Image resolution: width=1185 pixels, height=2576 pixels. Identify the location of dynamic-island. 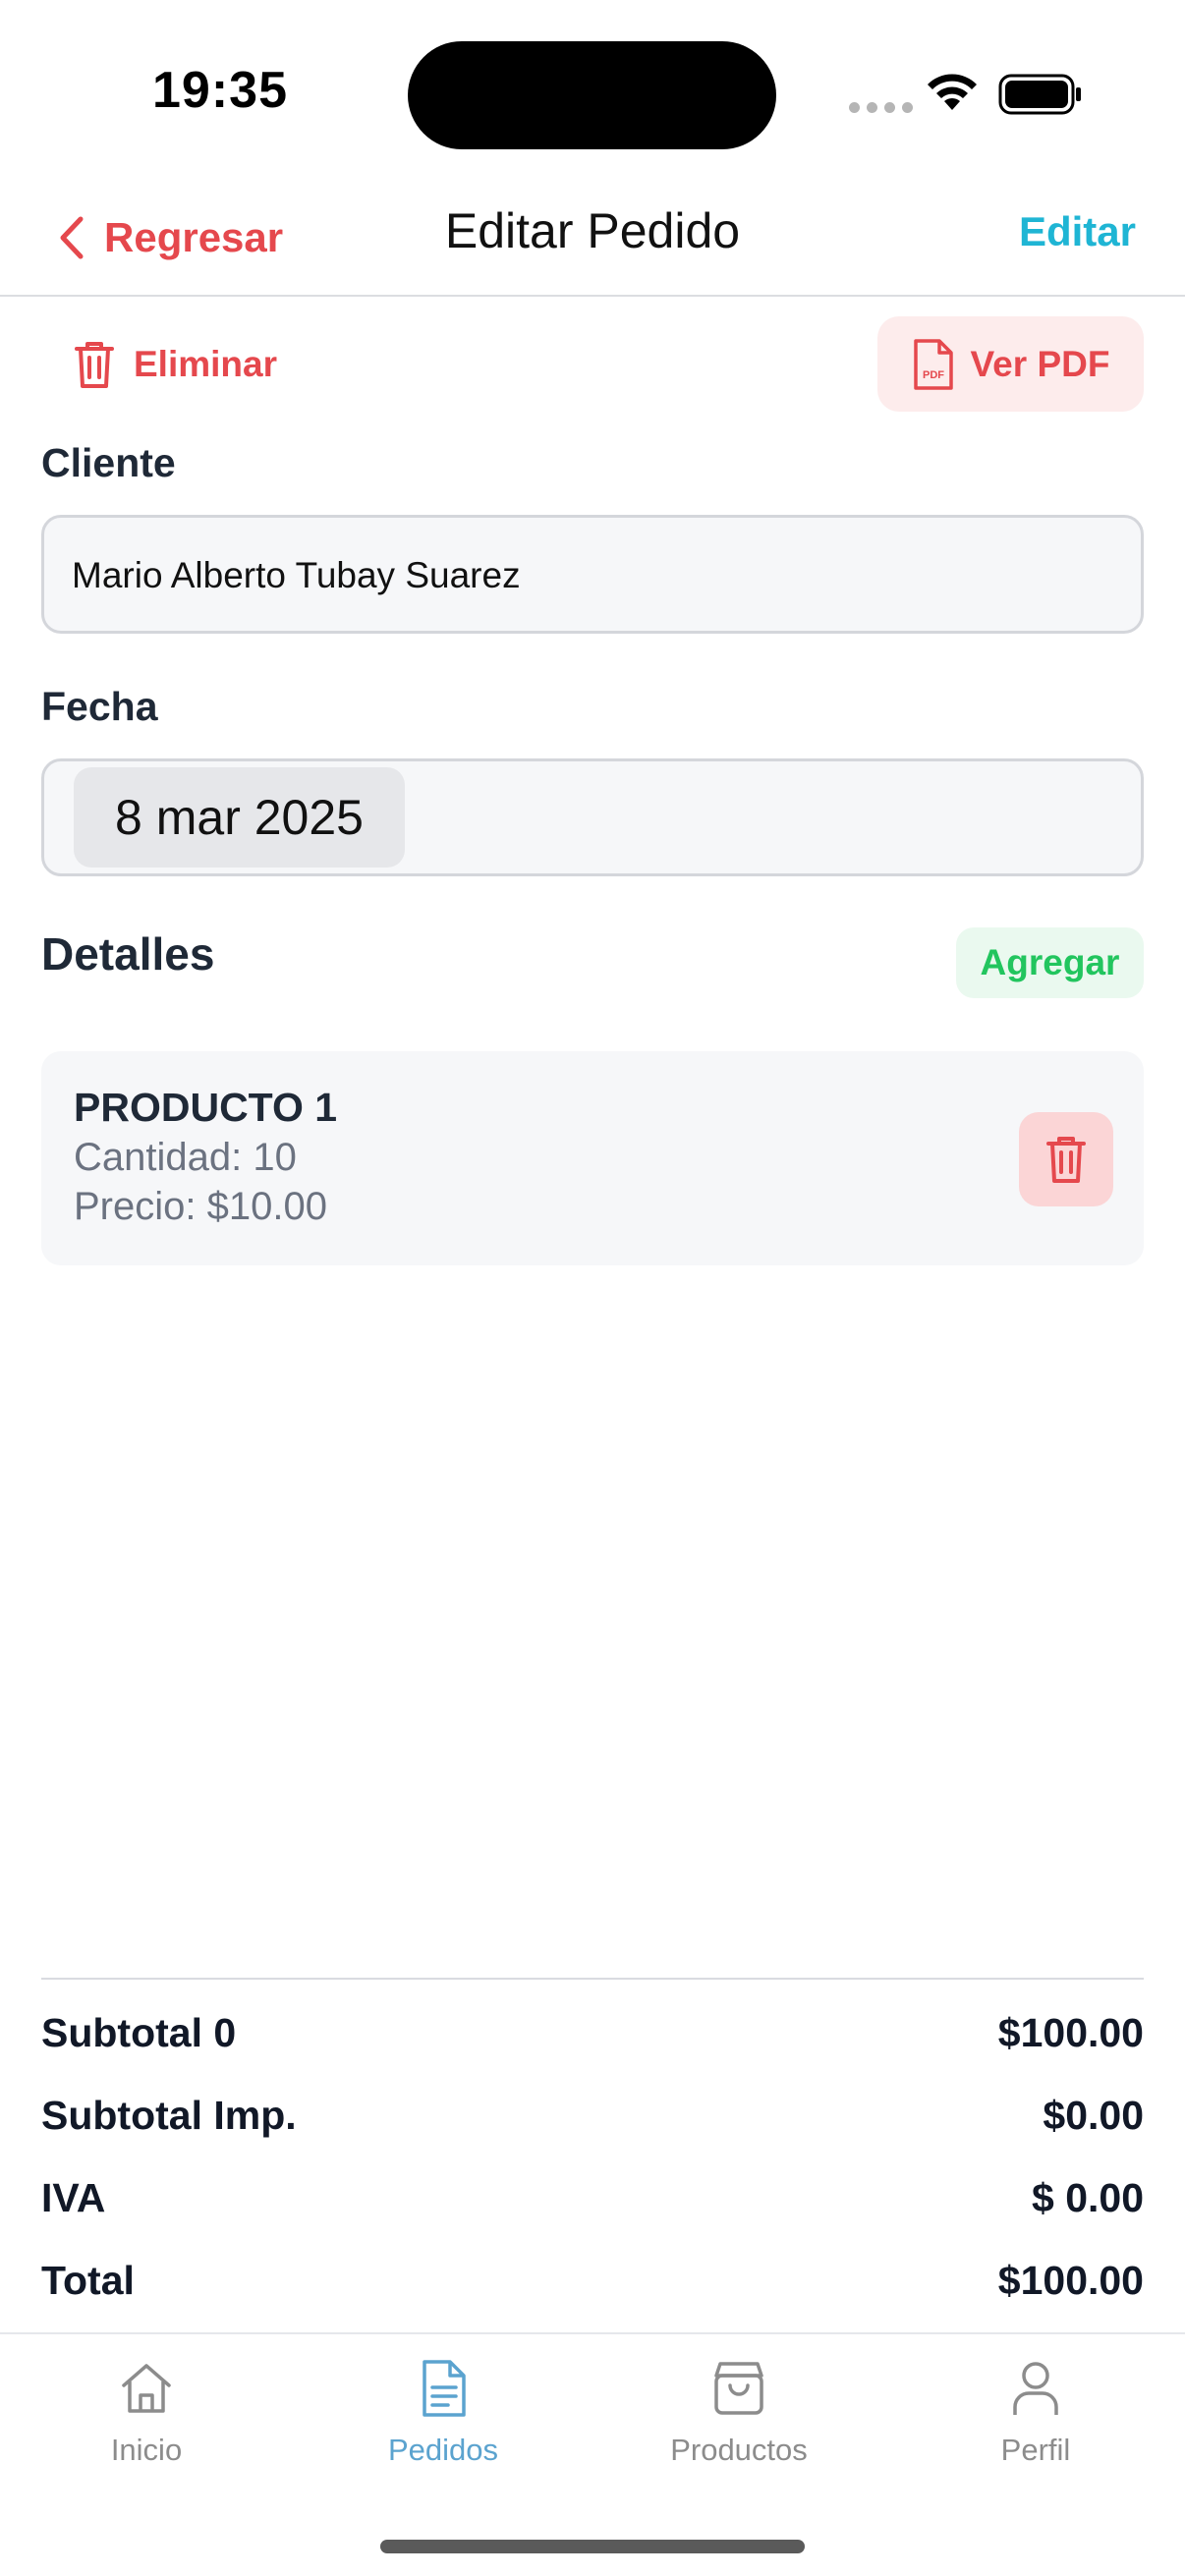
(592, 95).